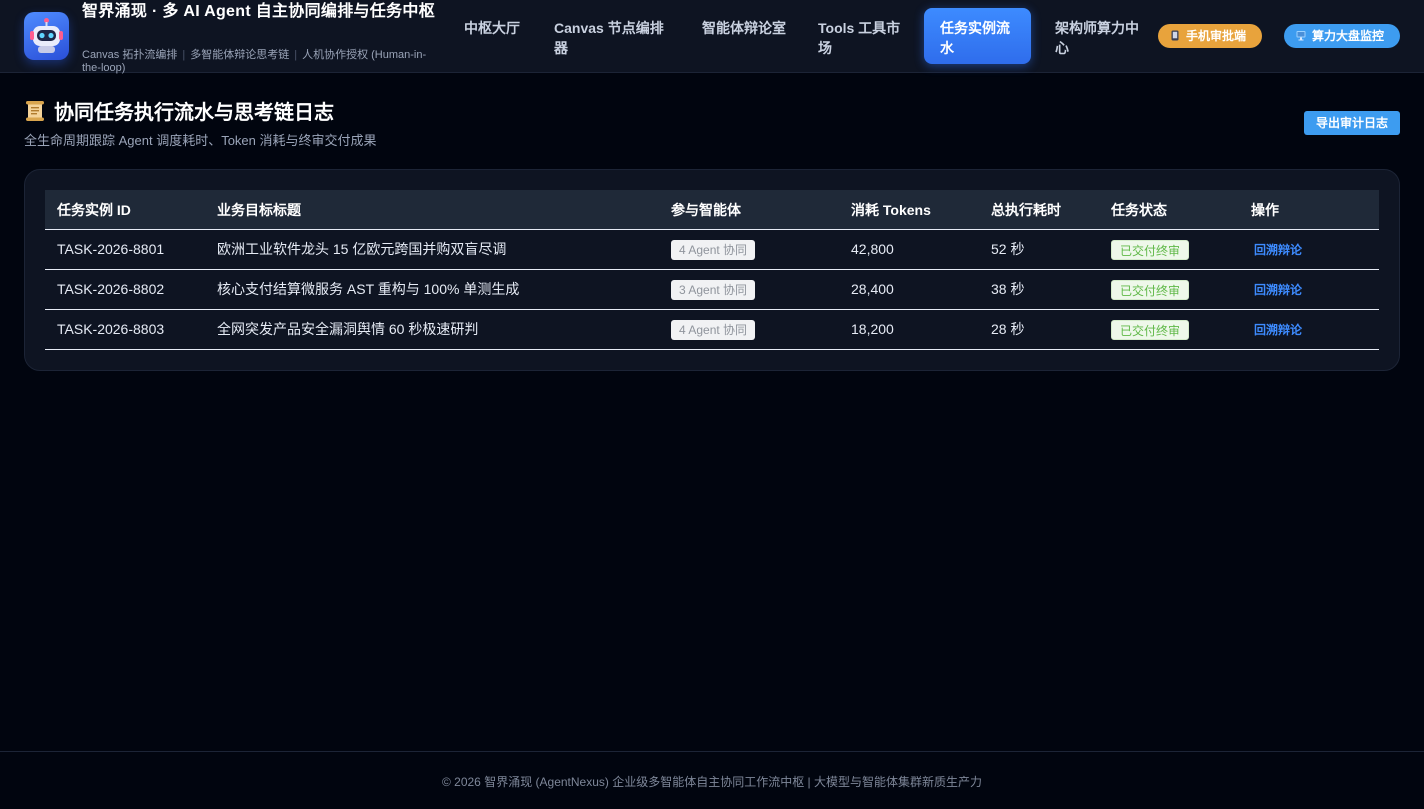 The width and height of the screenshot is (1424, 809). I want to click on duration-cell: 28 秒, so click(1008, 329).